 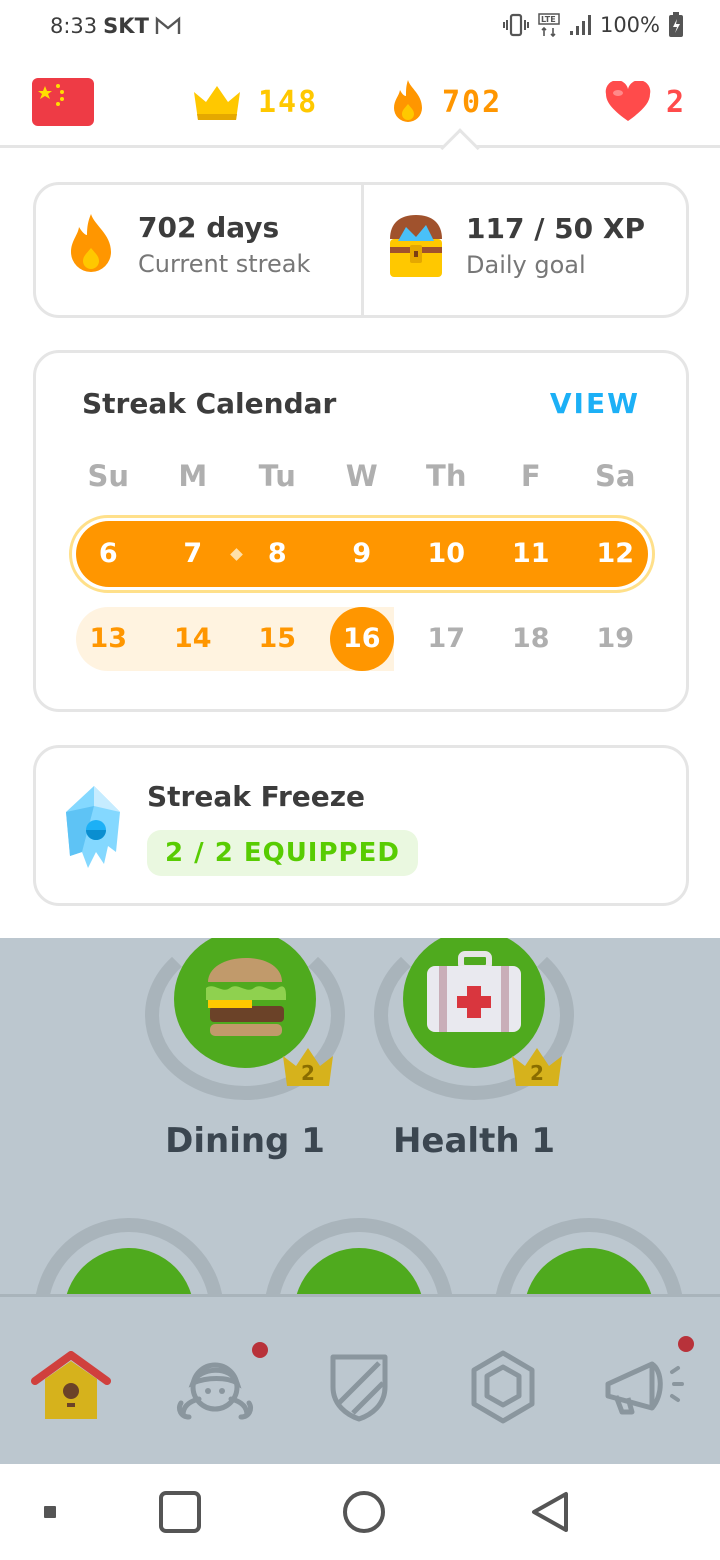 What do you see at coordinates (197, 554) in the screenshot?
I see `calendar-day: 7` at bounding box center [197, 554].